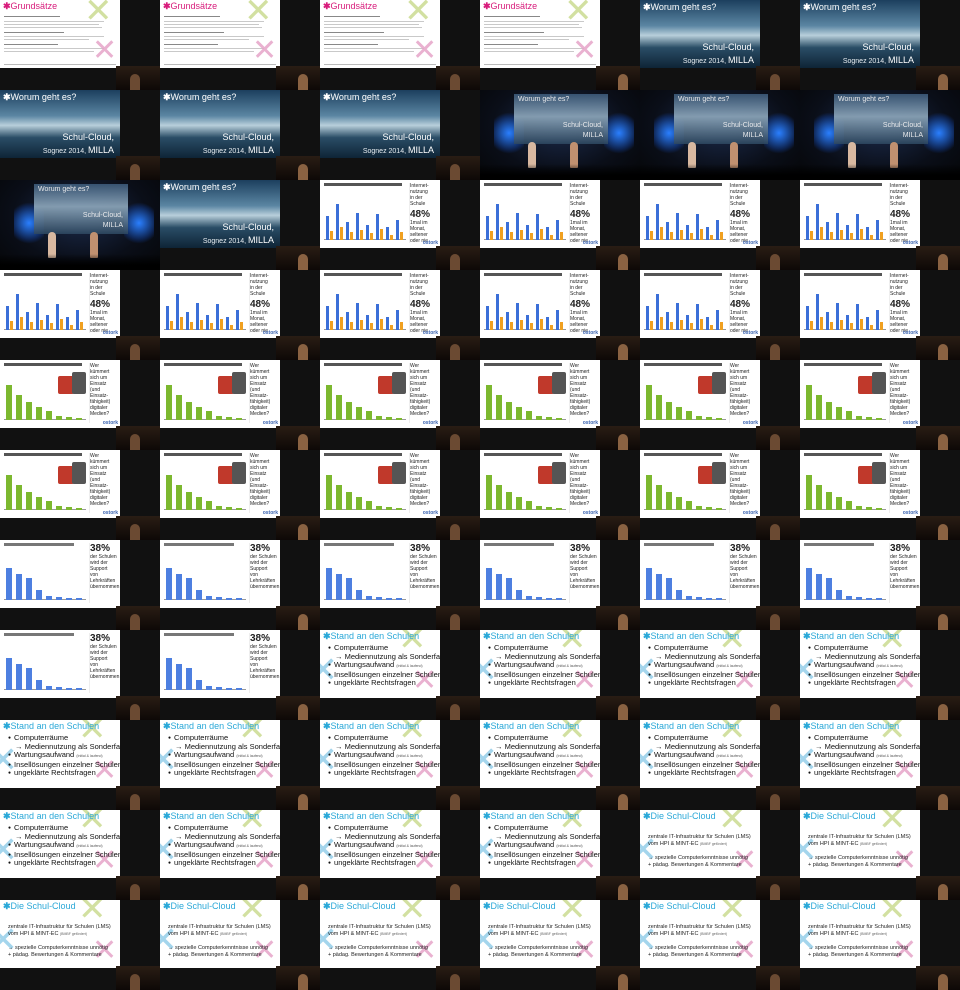  I want to click on list-item: ungeklärte Rechtsfragen, so click(384, 773).